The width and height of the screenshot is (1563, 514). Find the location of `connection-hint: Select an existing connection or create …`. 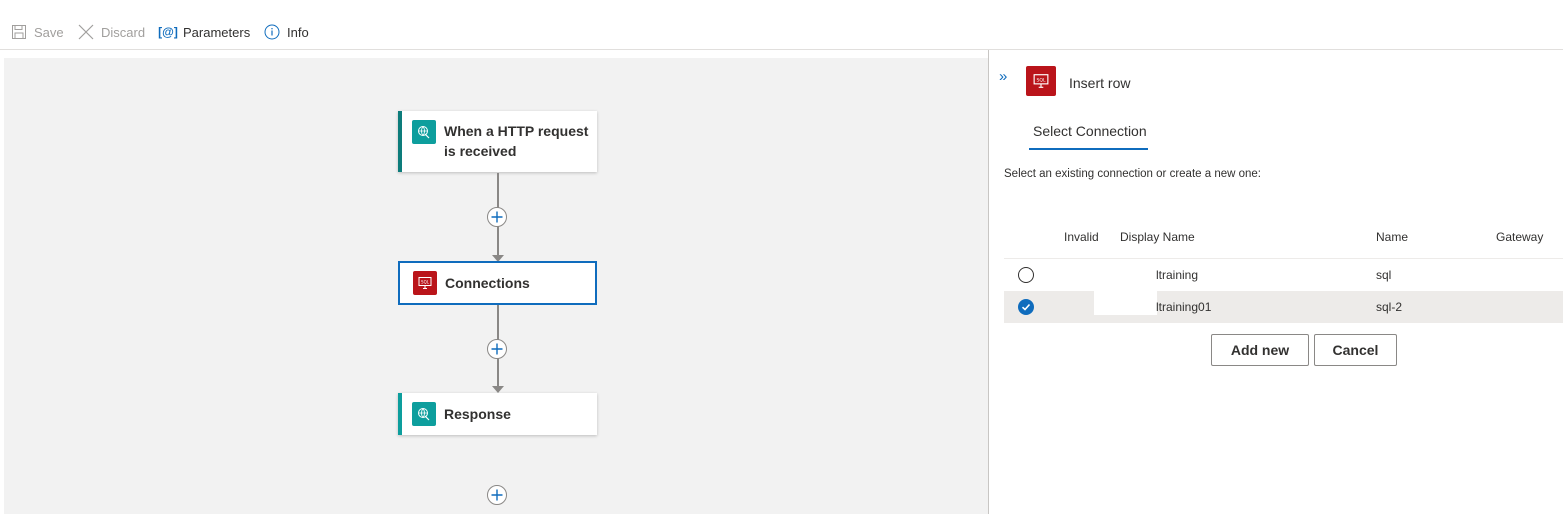

connection-hint: Select an existing connection or create … is located at coordinates (1132, 174).